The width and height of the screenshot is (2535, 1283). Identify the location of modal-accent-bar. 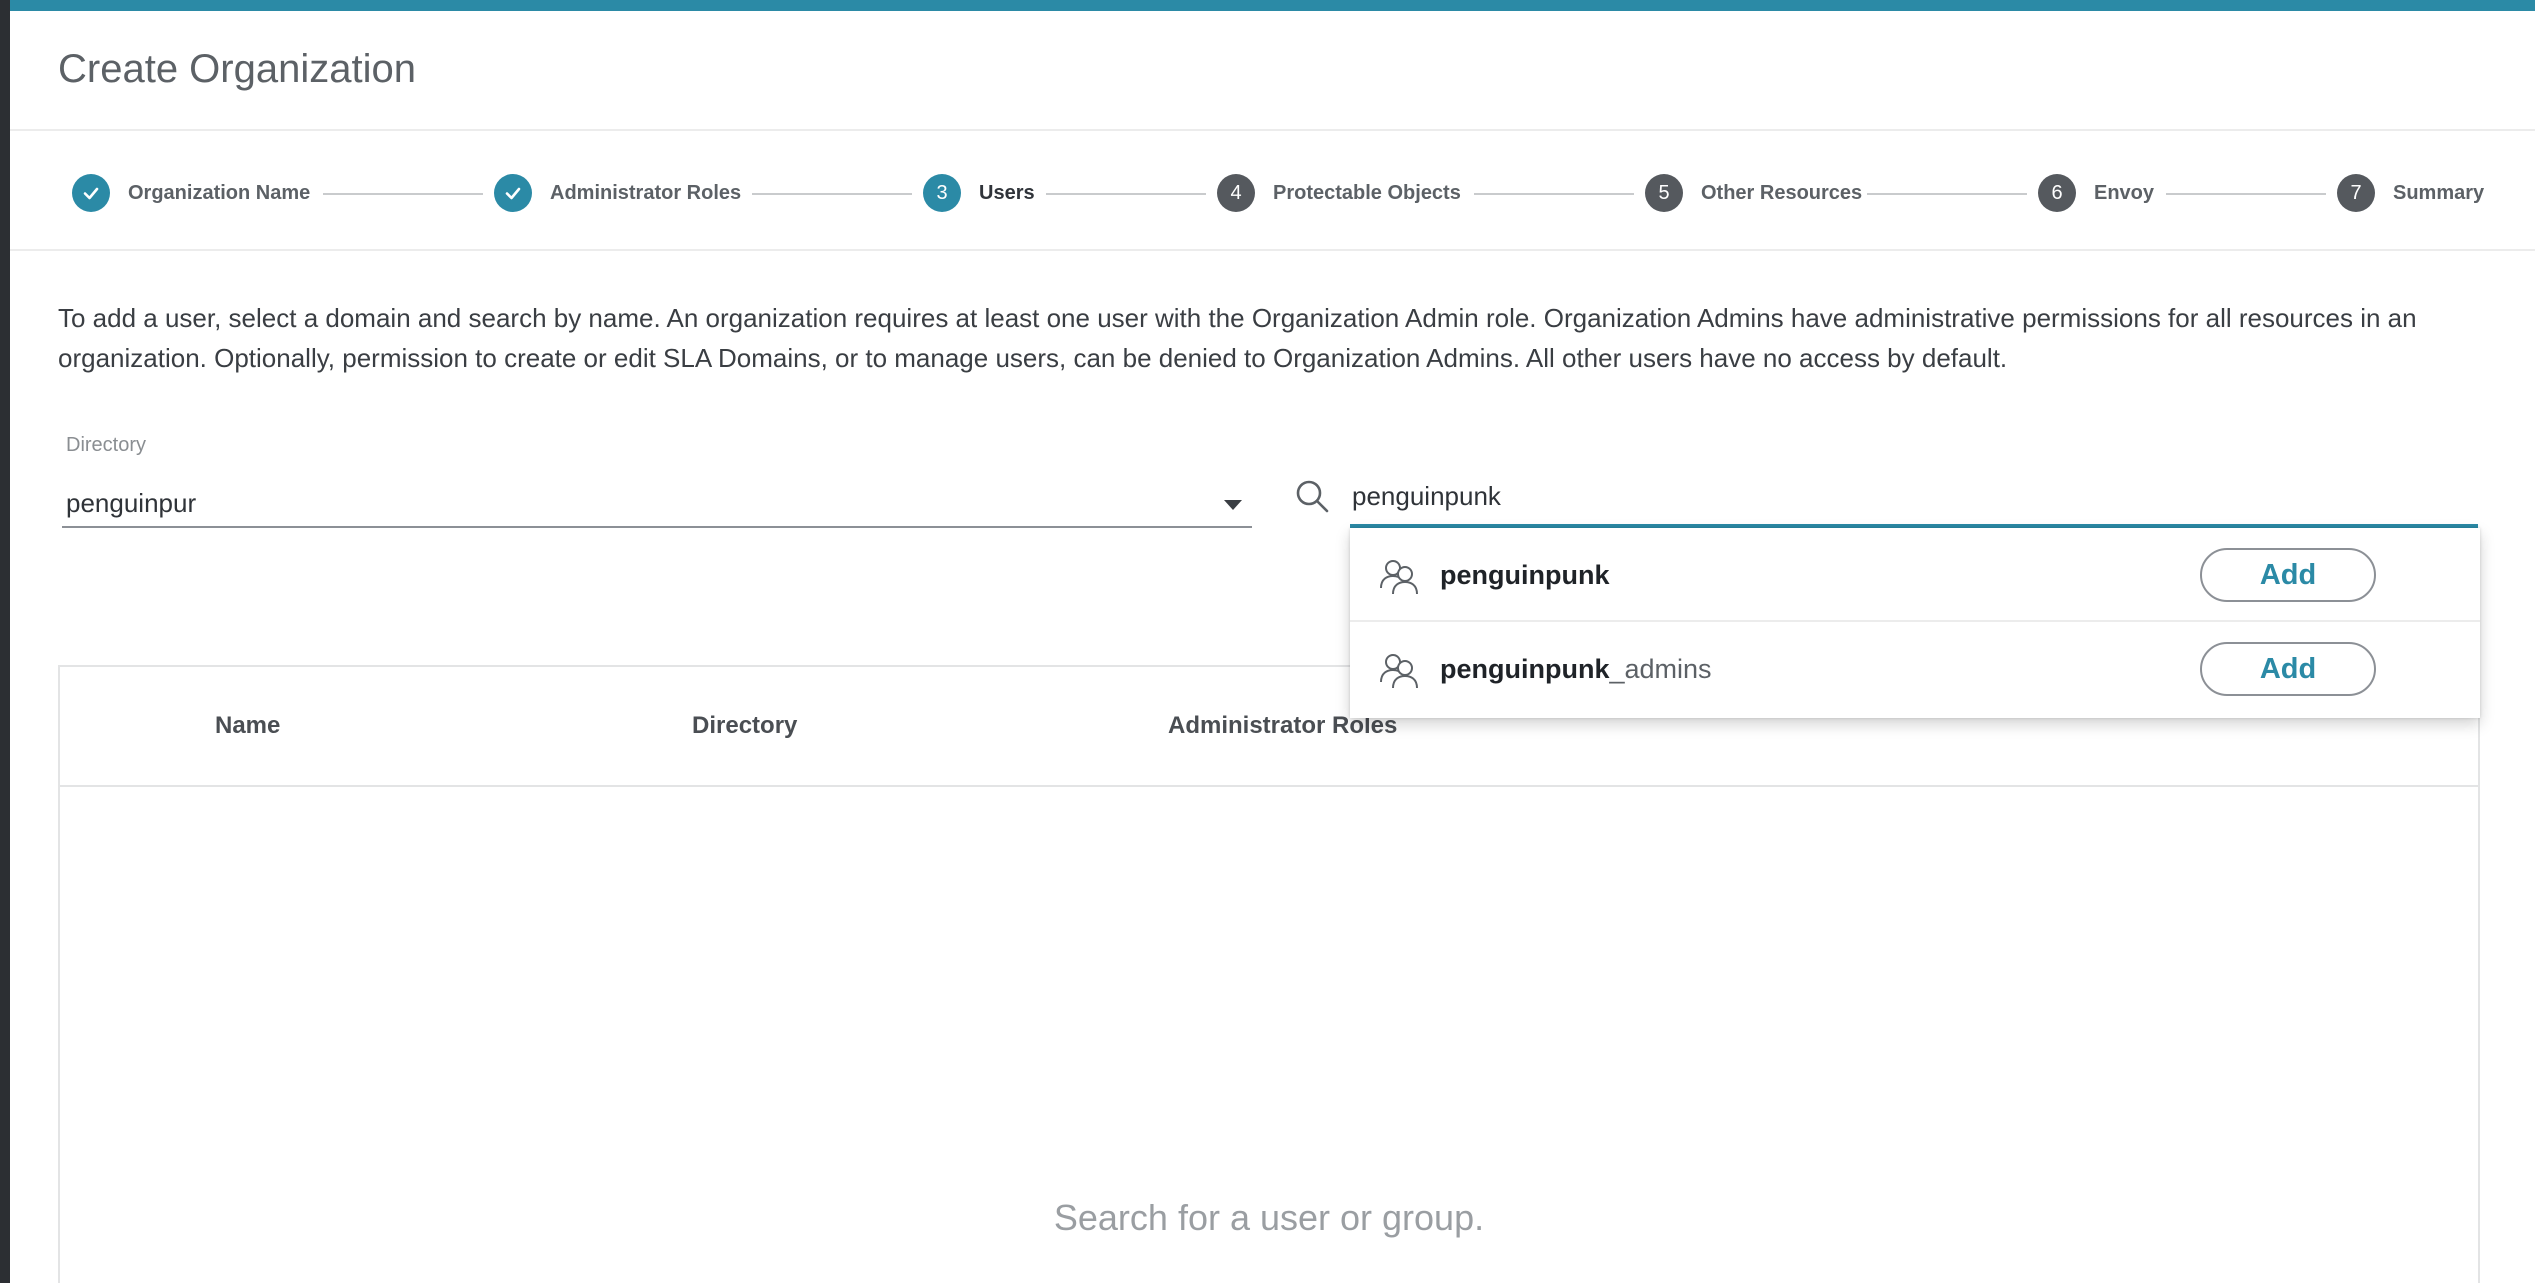
(1272, 5).